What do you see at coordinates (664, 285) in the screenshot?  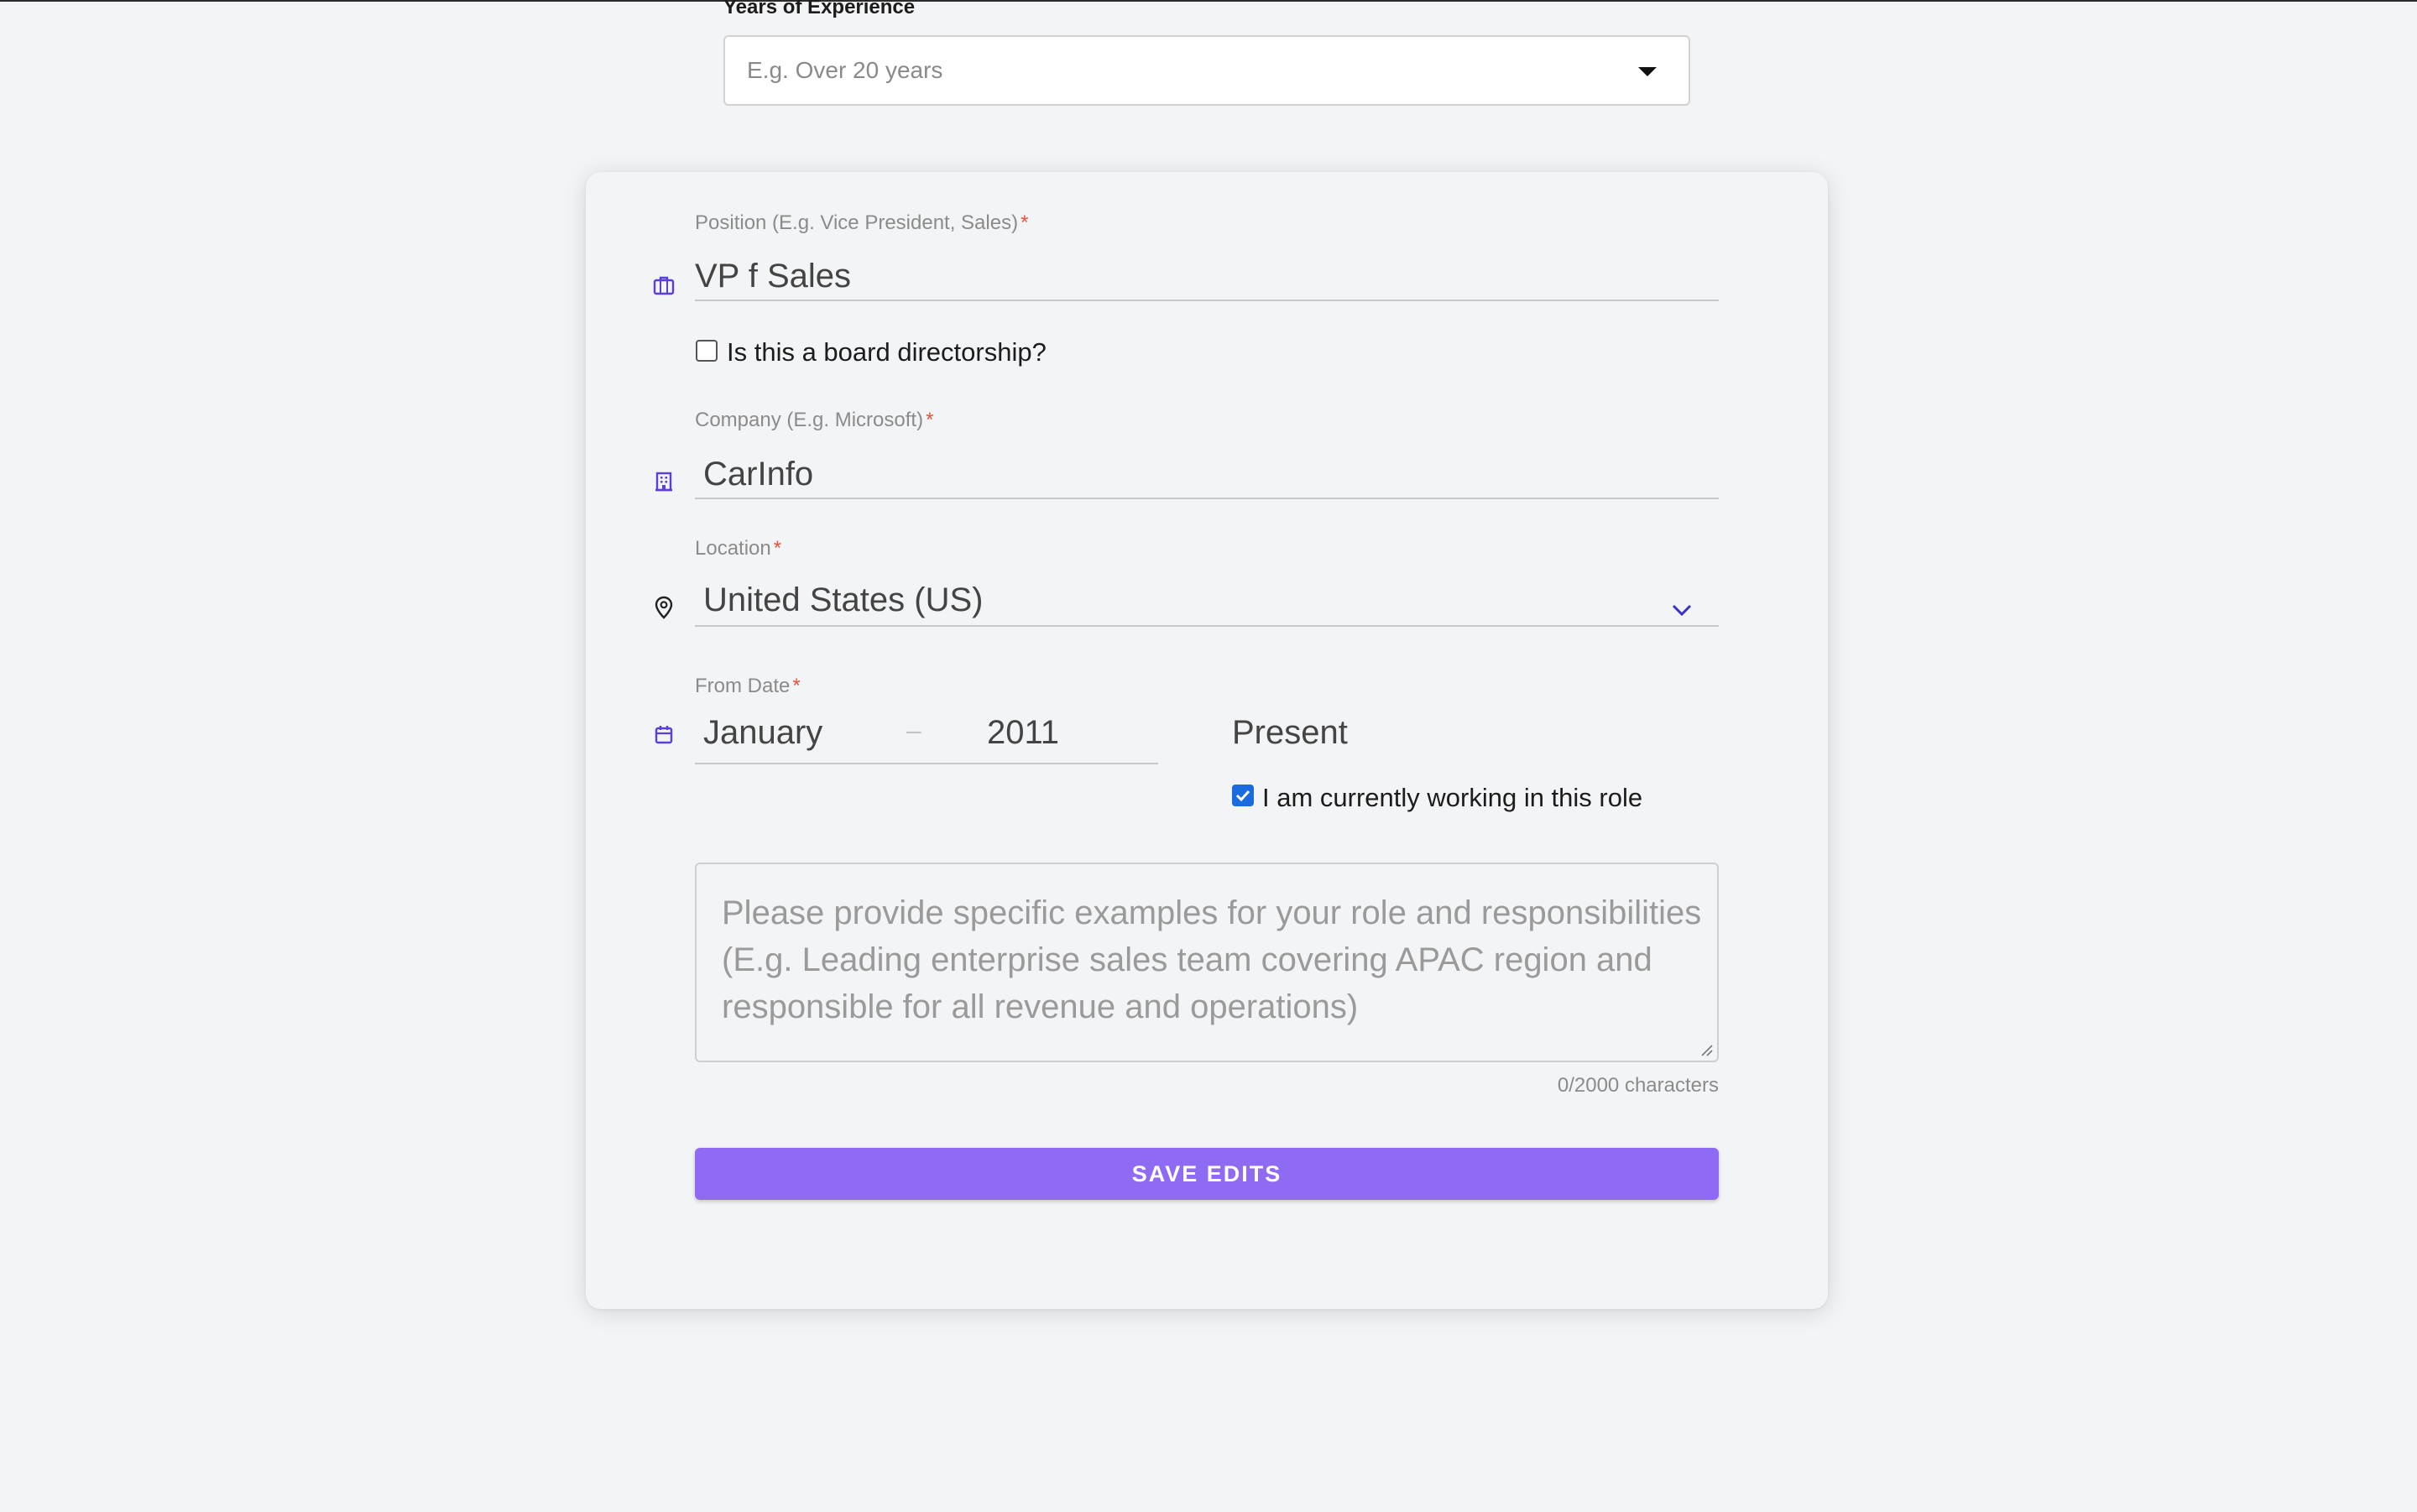 I see `briefcase-icon` at bounding box center [664, 285].